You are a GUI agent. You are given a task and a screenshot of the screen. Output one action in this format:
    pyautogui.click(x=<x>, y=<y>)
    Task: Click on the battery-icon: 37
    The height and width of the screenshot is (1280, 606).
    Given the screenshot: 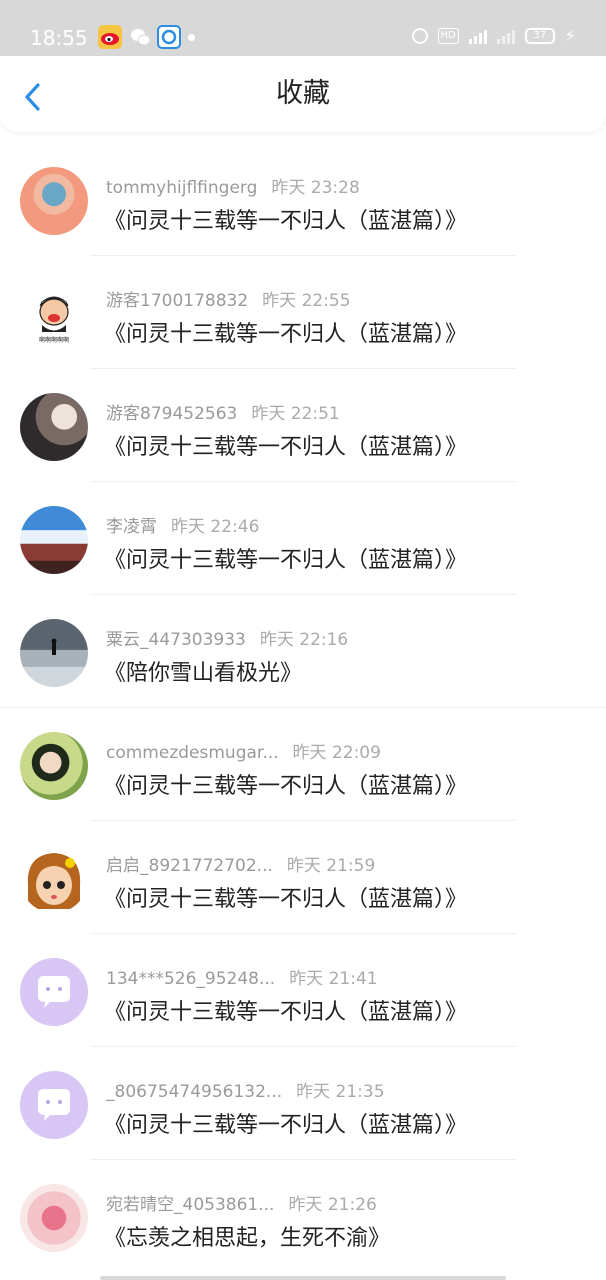 What is the action you would take?
    pyautogui.click(x=539, y=35)
    